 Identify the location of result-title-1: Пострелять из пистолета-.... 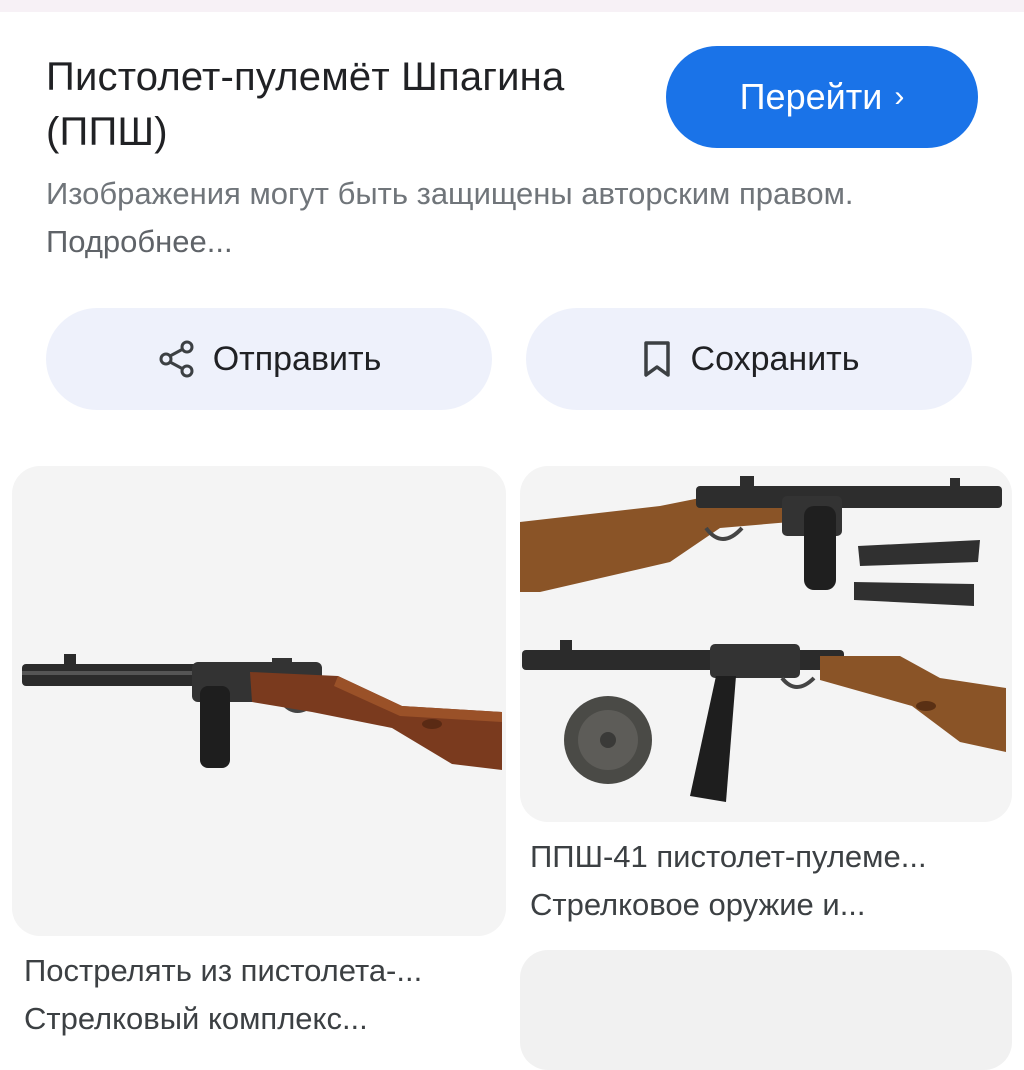
(259, 971).